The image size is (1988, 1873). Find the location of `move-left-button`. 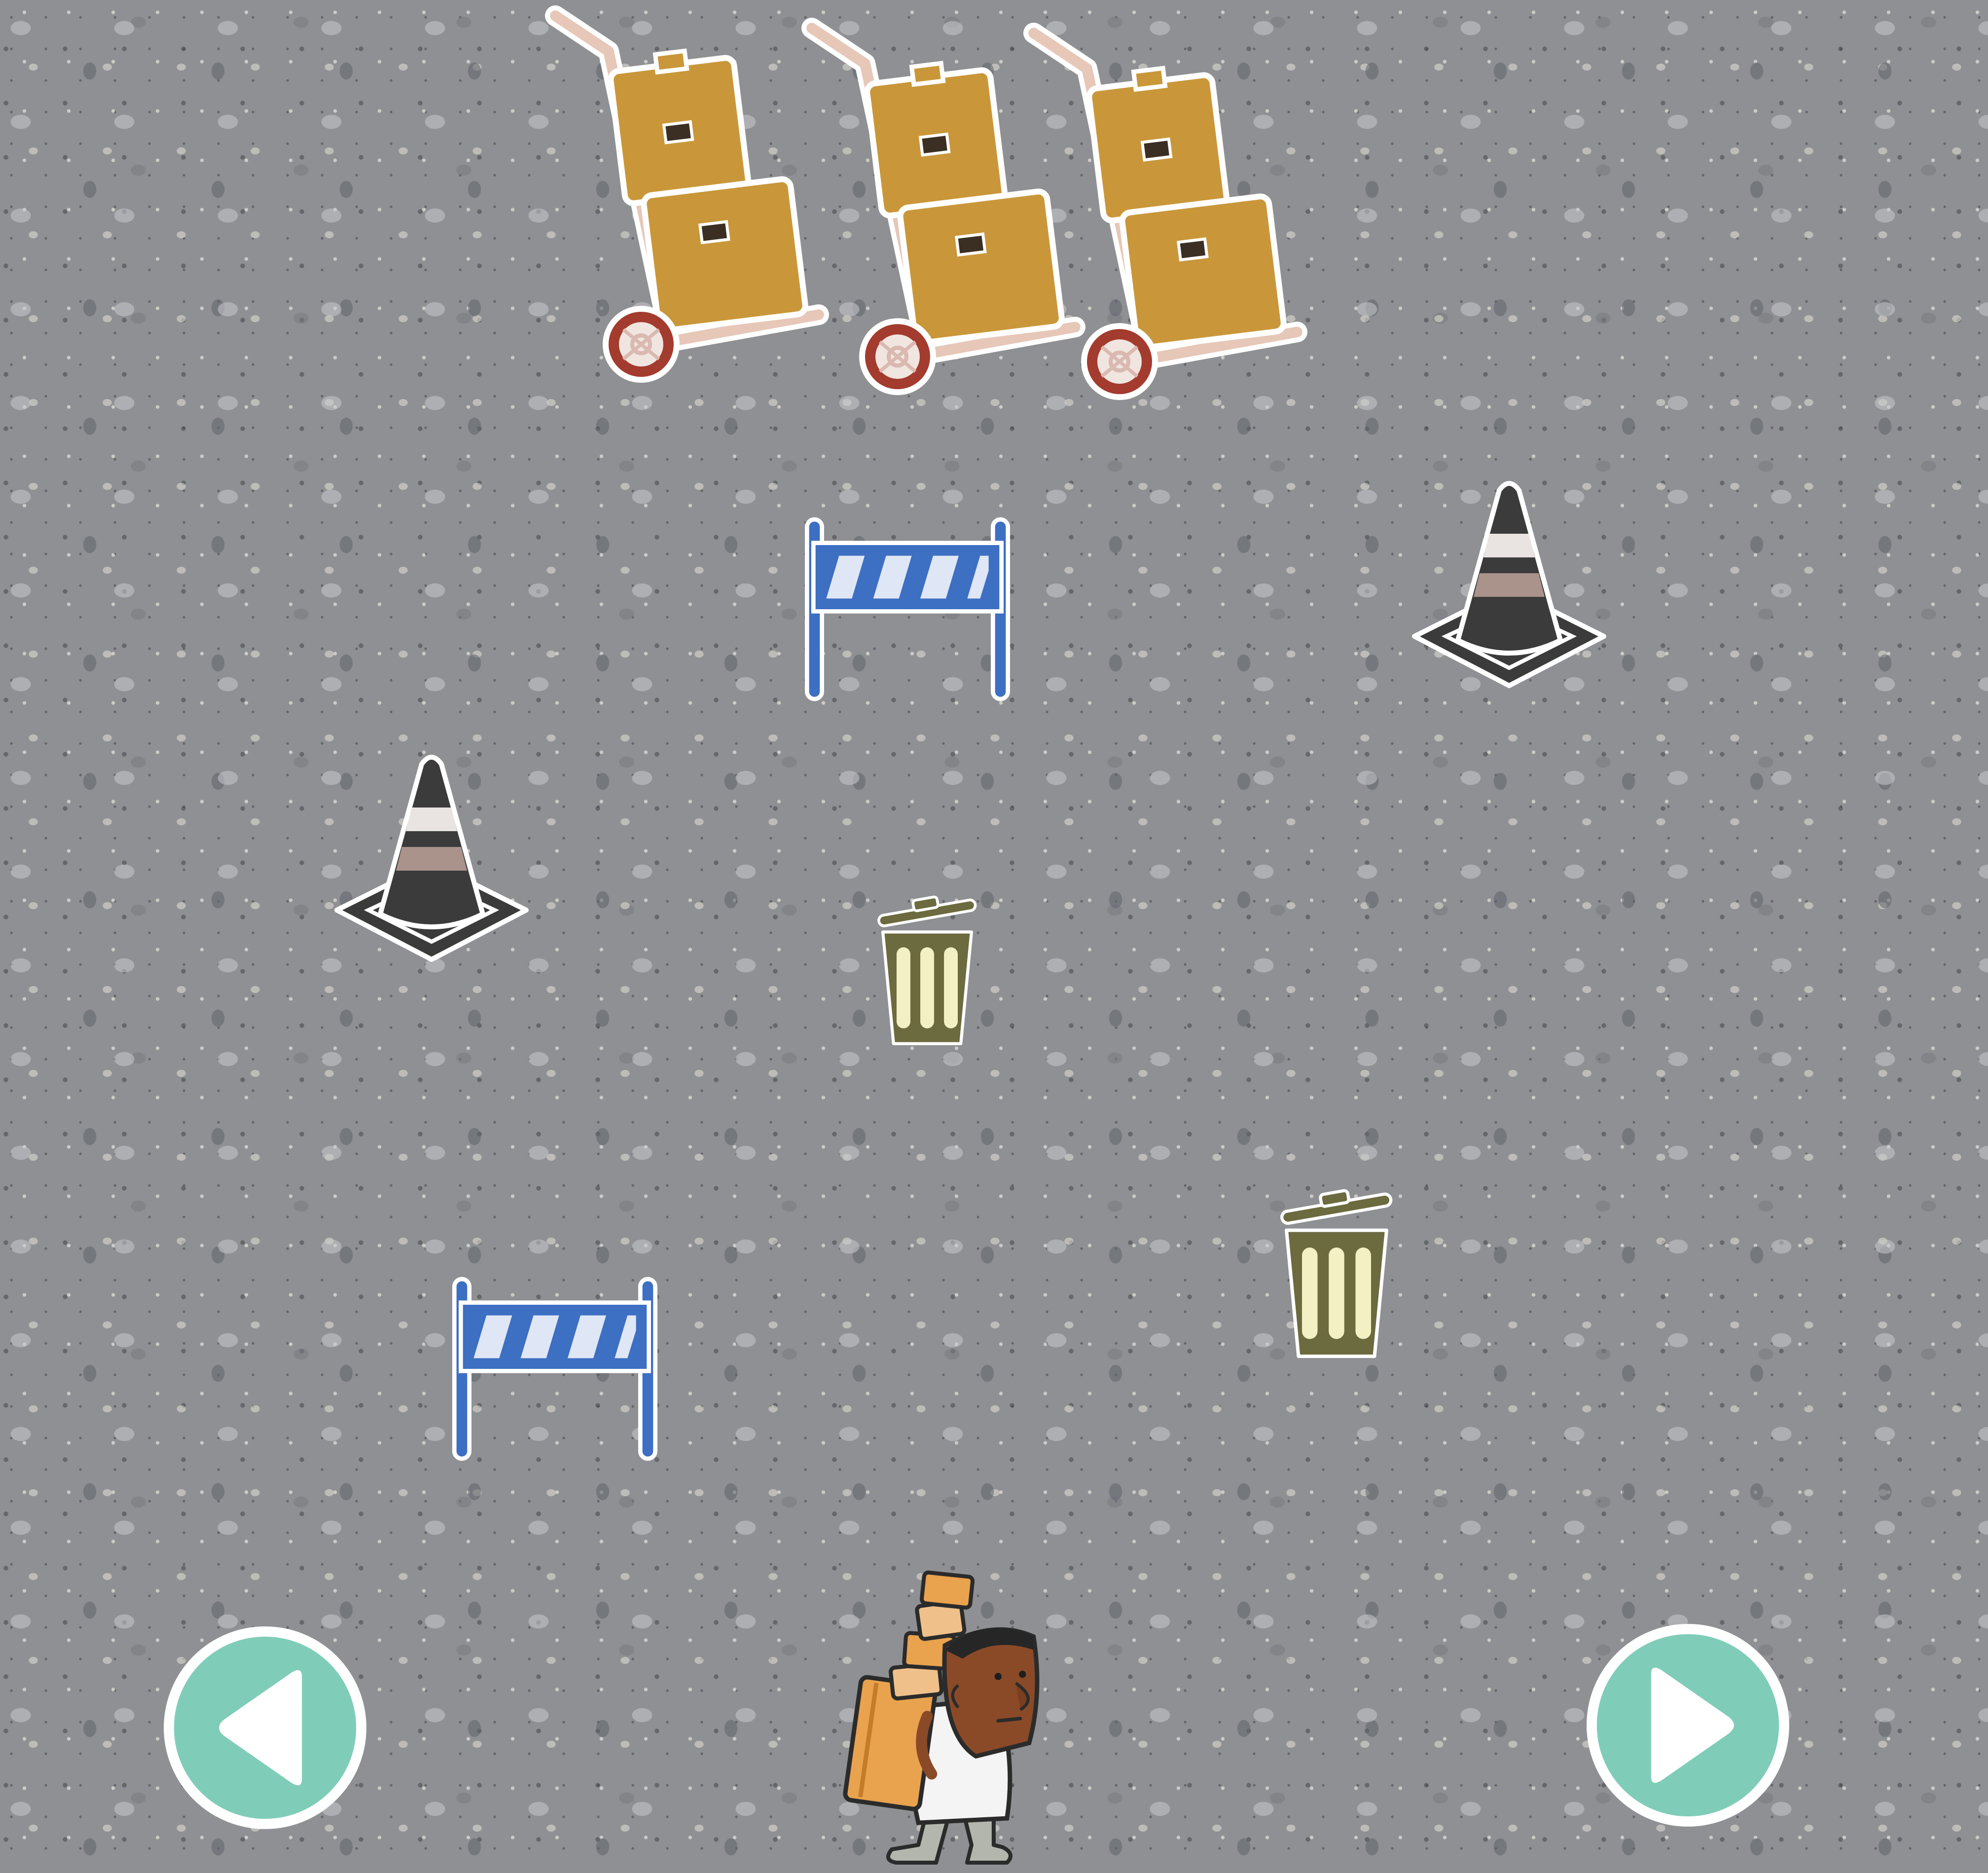

move-left-button is located at coordinates (265, 1727).